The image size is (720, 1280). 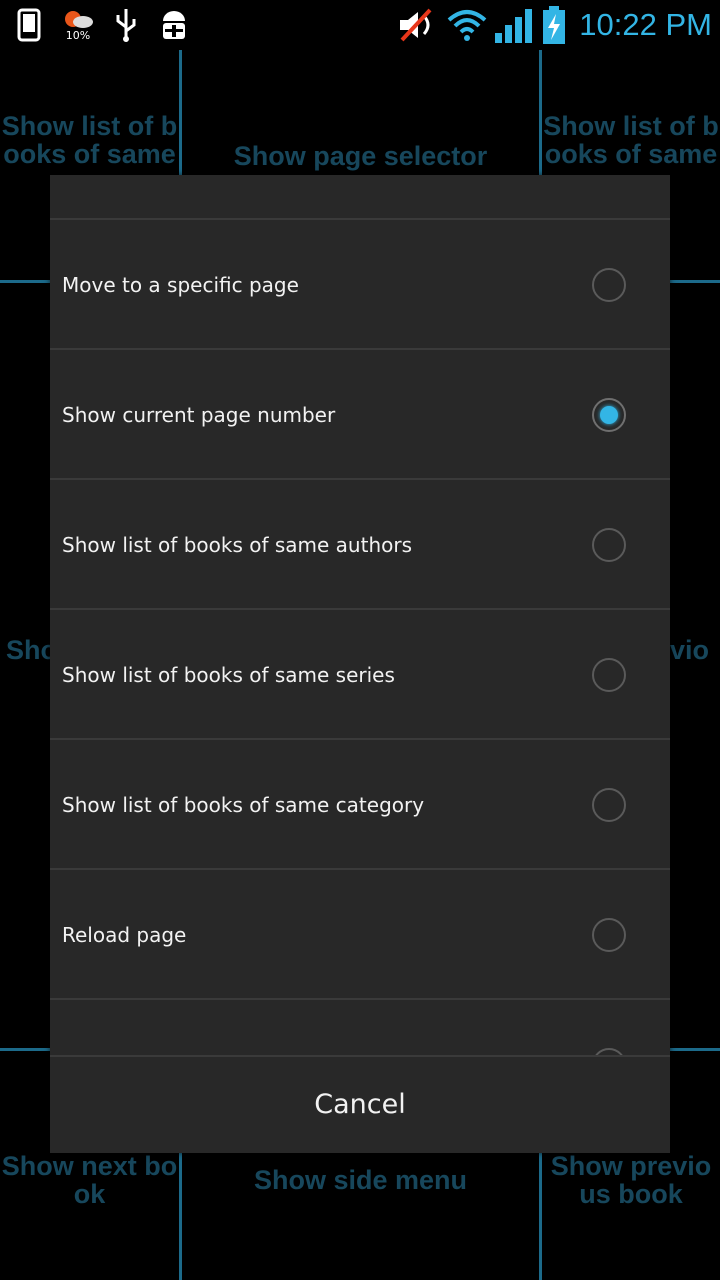 I want to click on cancel-button: Cancel, so click(x=360, y=1105).